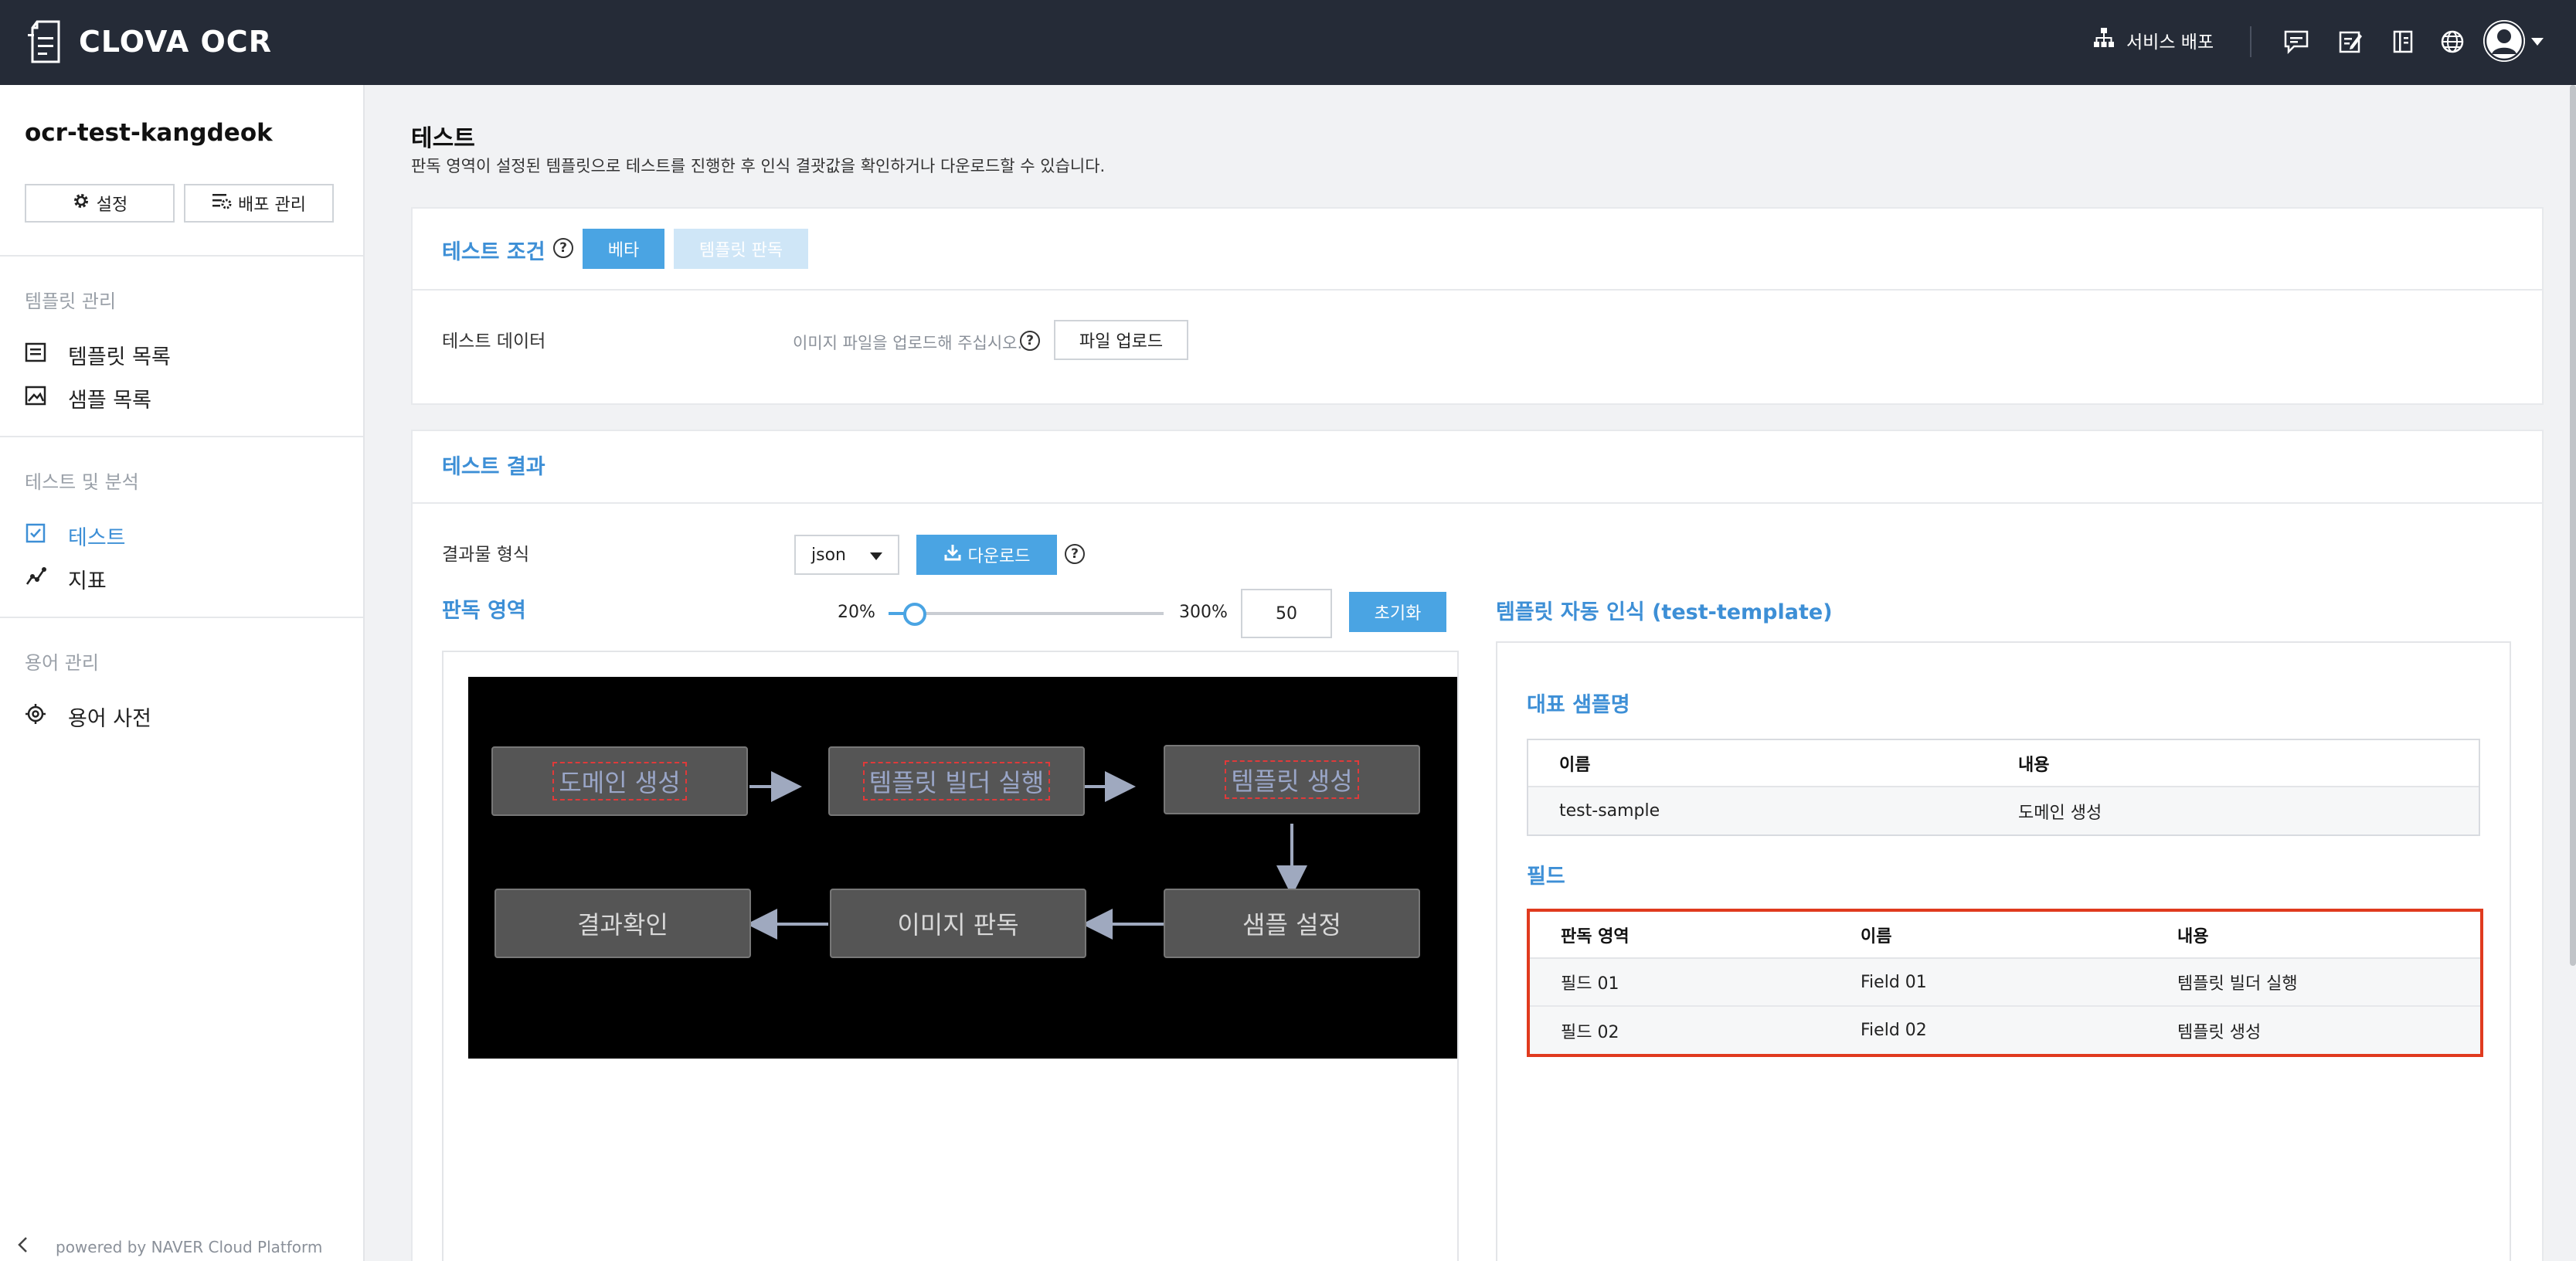 This screenshot has width=2576, height=1261. Describe the element at coordinates (109, 401) in the screenshot. I see `sidebar-item-label: 샘플 목록` at that location.